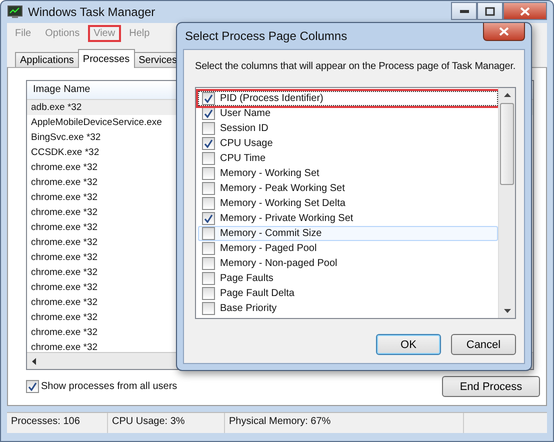 The width and height of the screenshot is (554, 442). I want to click on column-label: PID (Process Identifier), so click(272, 98).